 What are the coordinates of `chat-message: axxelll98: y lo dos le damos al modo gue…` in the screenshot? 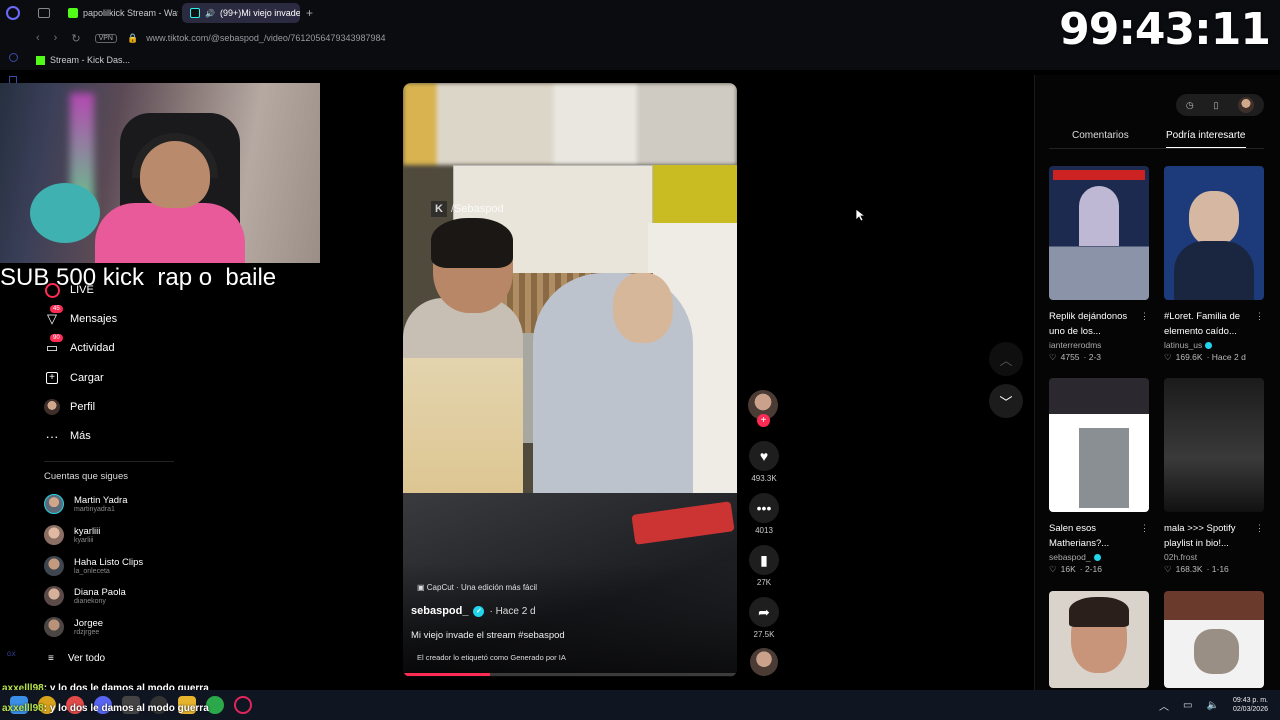 It's located at (105, 708).